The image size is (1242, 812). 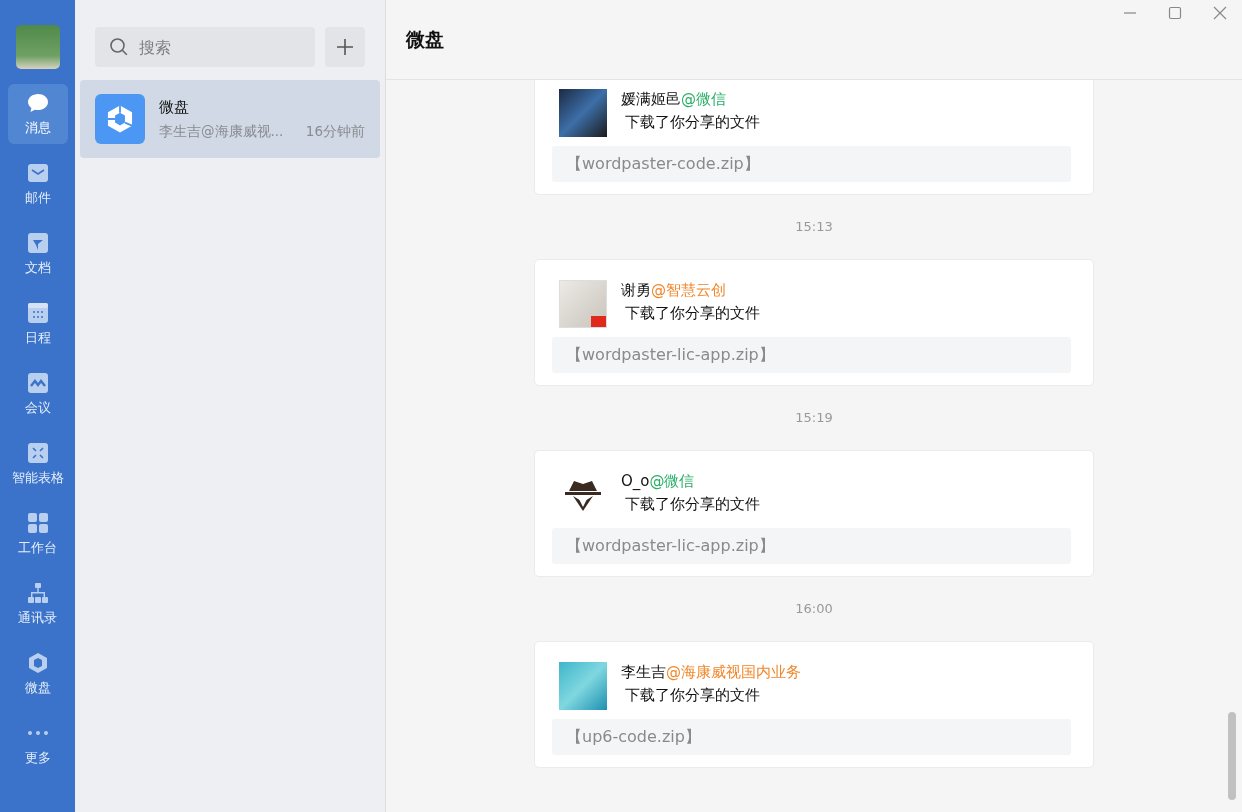 What do you see at coordinates (1219, 13) in the screenshot?
I see `close-icon` at bounding box center [1219, 13].